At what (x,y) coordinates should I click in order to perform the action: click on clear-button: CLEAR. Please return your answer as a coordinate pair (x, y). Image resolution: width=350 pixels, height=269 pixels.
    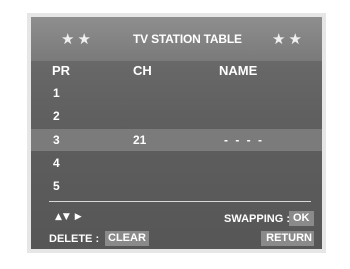
    Looking at the image, I should click on (127, 238).